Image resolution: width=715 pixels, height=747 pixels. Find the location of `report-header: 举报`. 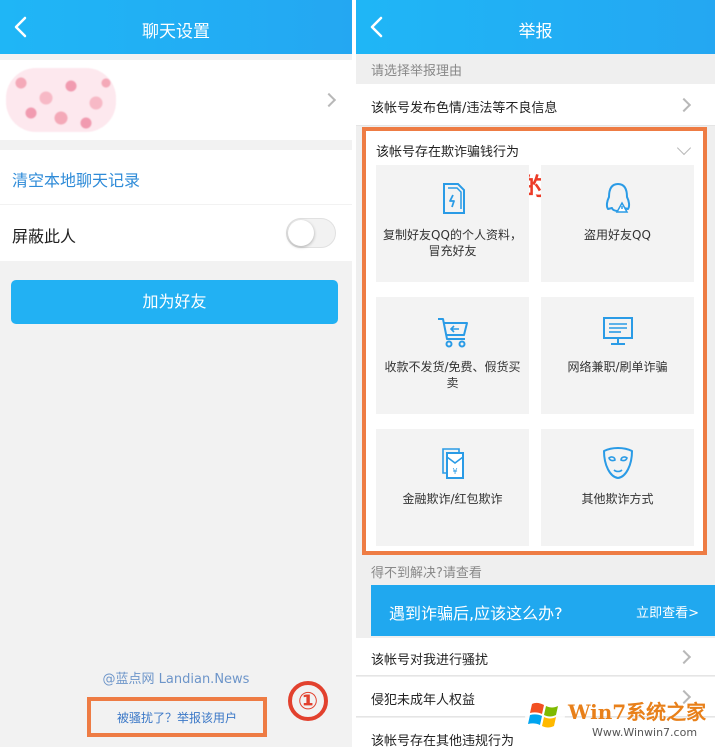

report-header: 举报 is located at coordinates (535, 27).